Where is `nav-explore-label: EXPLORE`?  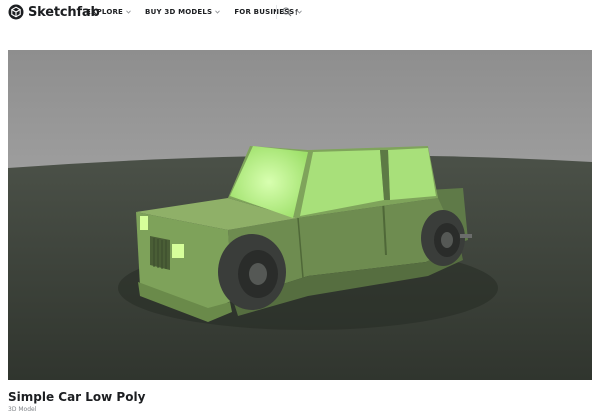 nav-explore-label: EXPLORE is located at coordinates (105, 12).